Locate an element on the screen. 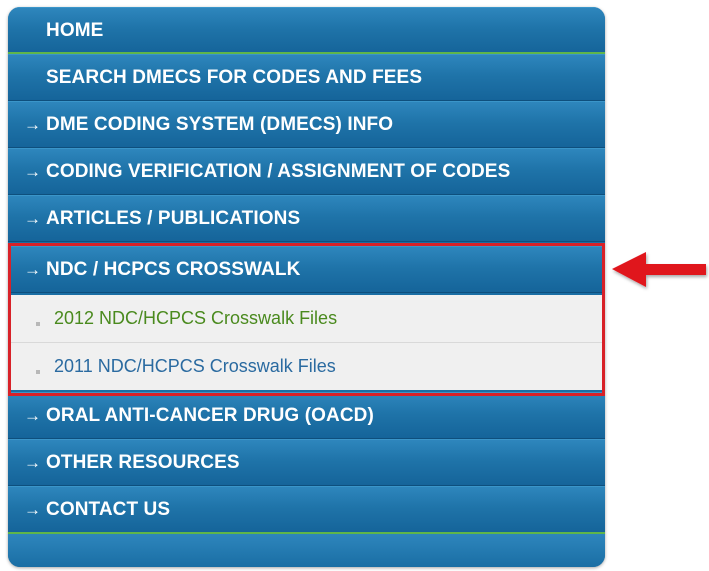 The height and width of the screenshot is (571, 709). submenu-item-2012-crosswalk: 2012 NDC/HCPCS Crosswalk Files is located at coordinates (306, 318).